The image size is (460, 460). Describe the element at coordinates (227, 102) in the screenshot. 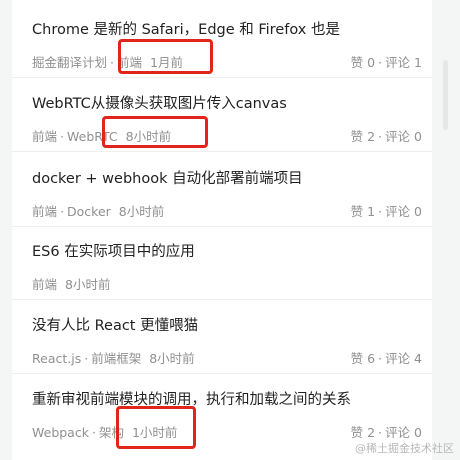

I see `article-title: WebRTC从摄像头获取图片传入canvas` at that location.